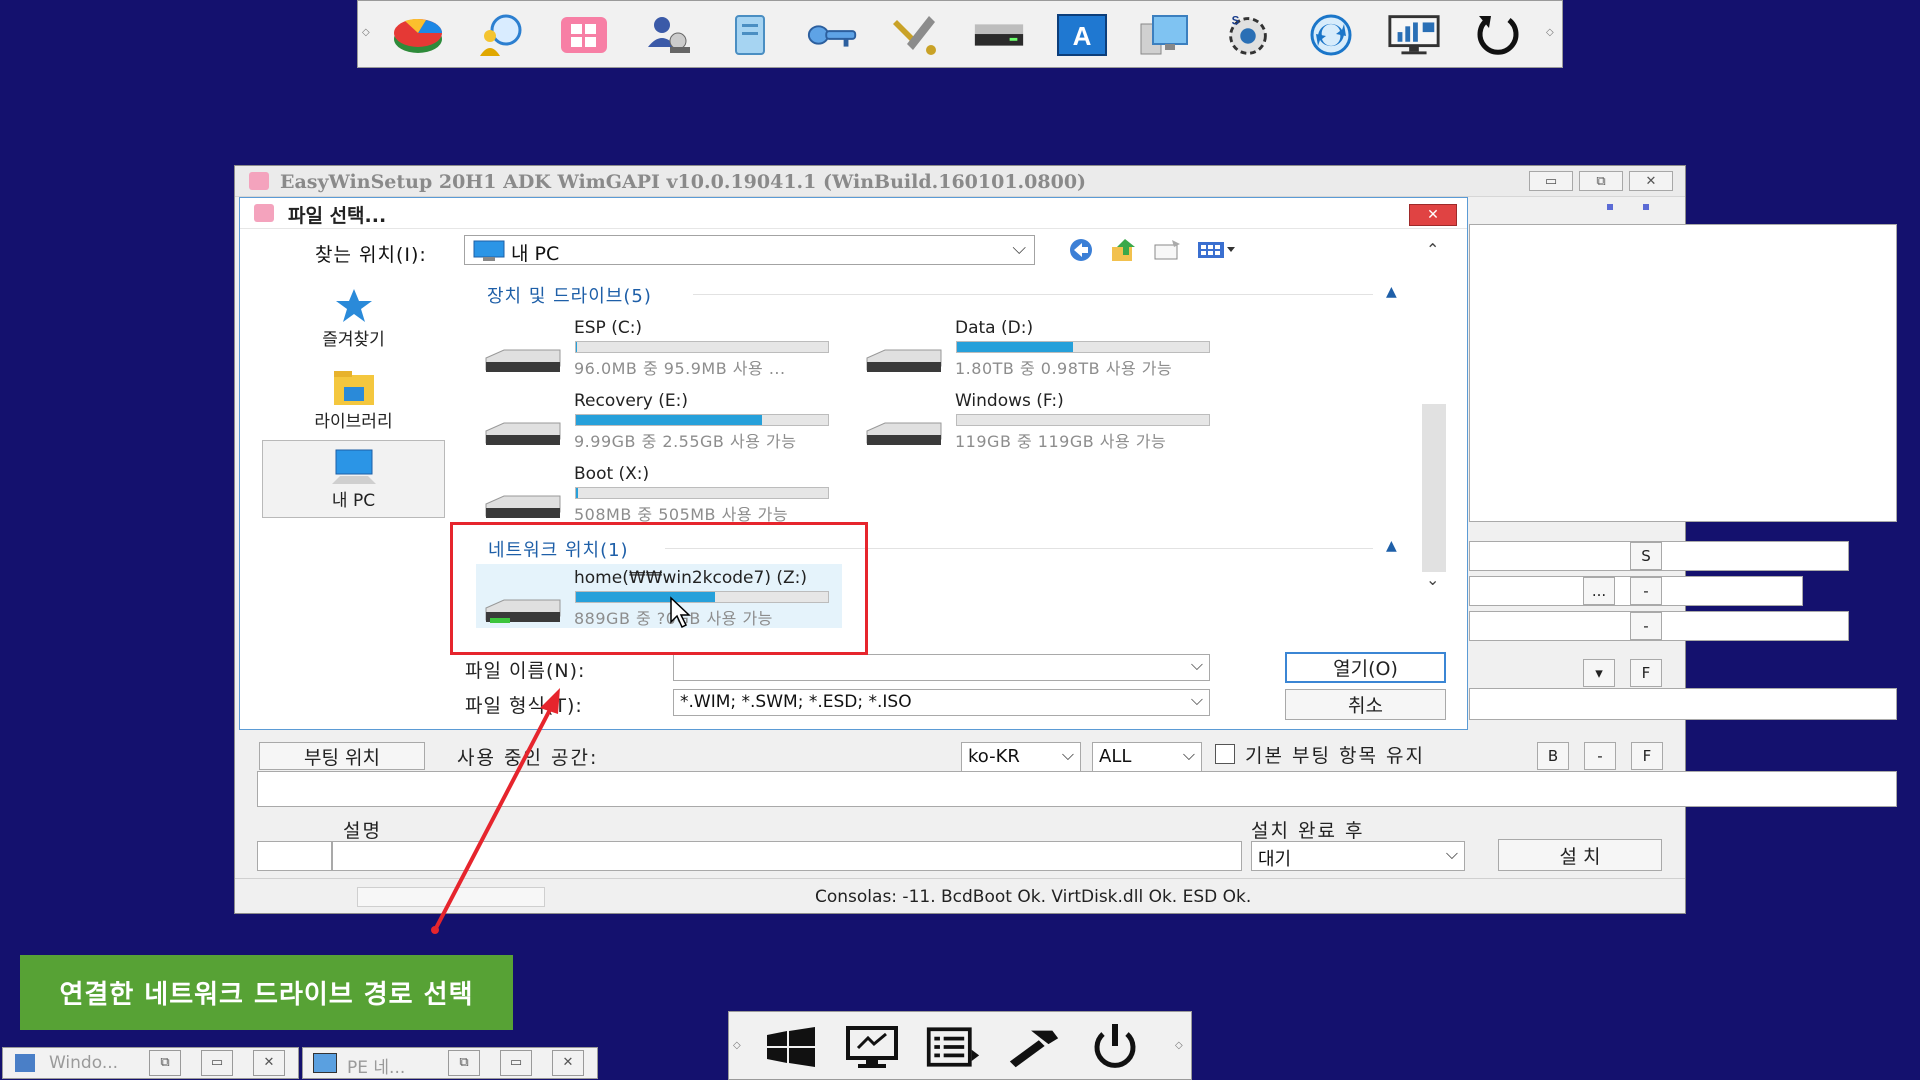 This screenshot has width=1920, height=1080. Describe the element at coordinates (853, 213) in the screenshot. I see `dialog-titlebar: 파일 선택... ✕` at that location.